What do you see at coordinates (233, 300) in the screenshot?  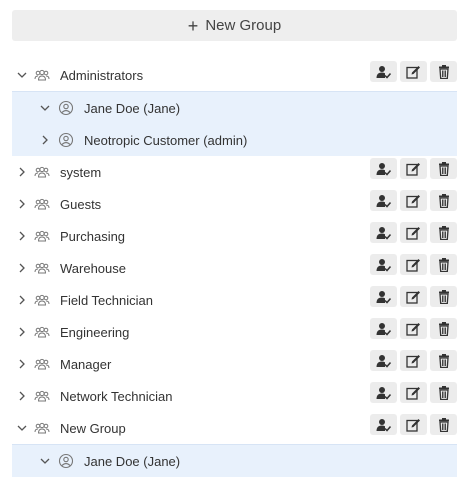 I see `group-row: Field Technician` at bounding box center [233, 300].